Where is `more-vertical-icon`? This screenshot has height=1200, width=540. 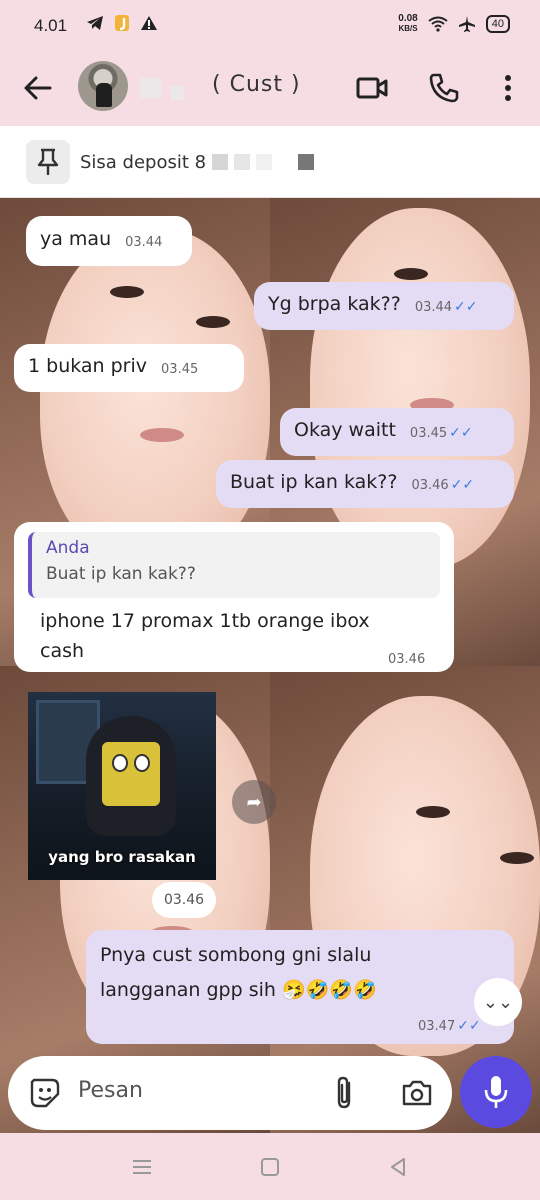 more-vertical-icon is located at coordinates (508, 88).